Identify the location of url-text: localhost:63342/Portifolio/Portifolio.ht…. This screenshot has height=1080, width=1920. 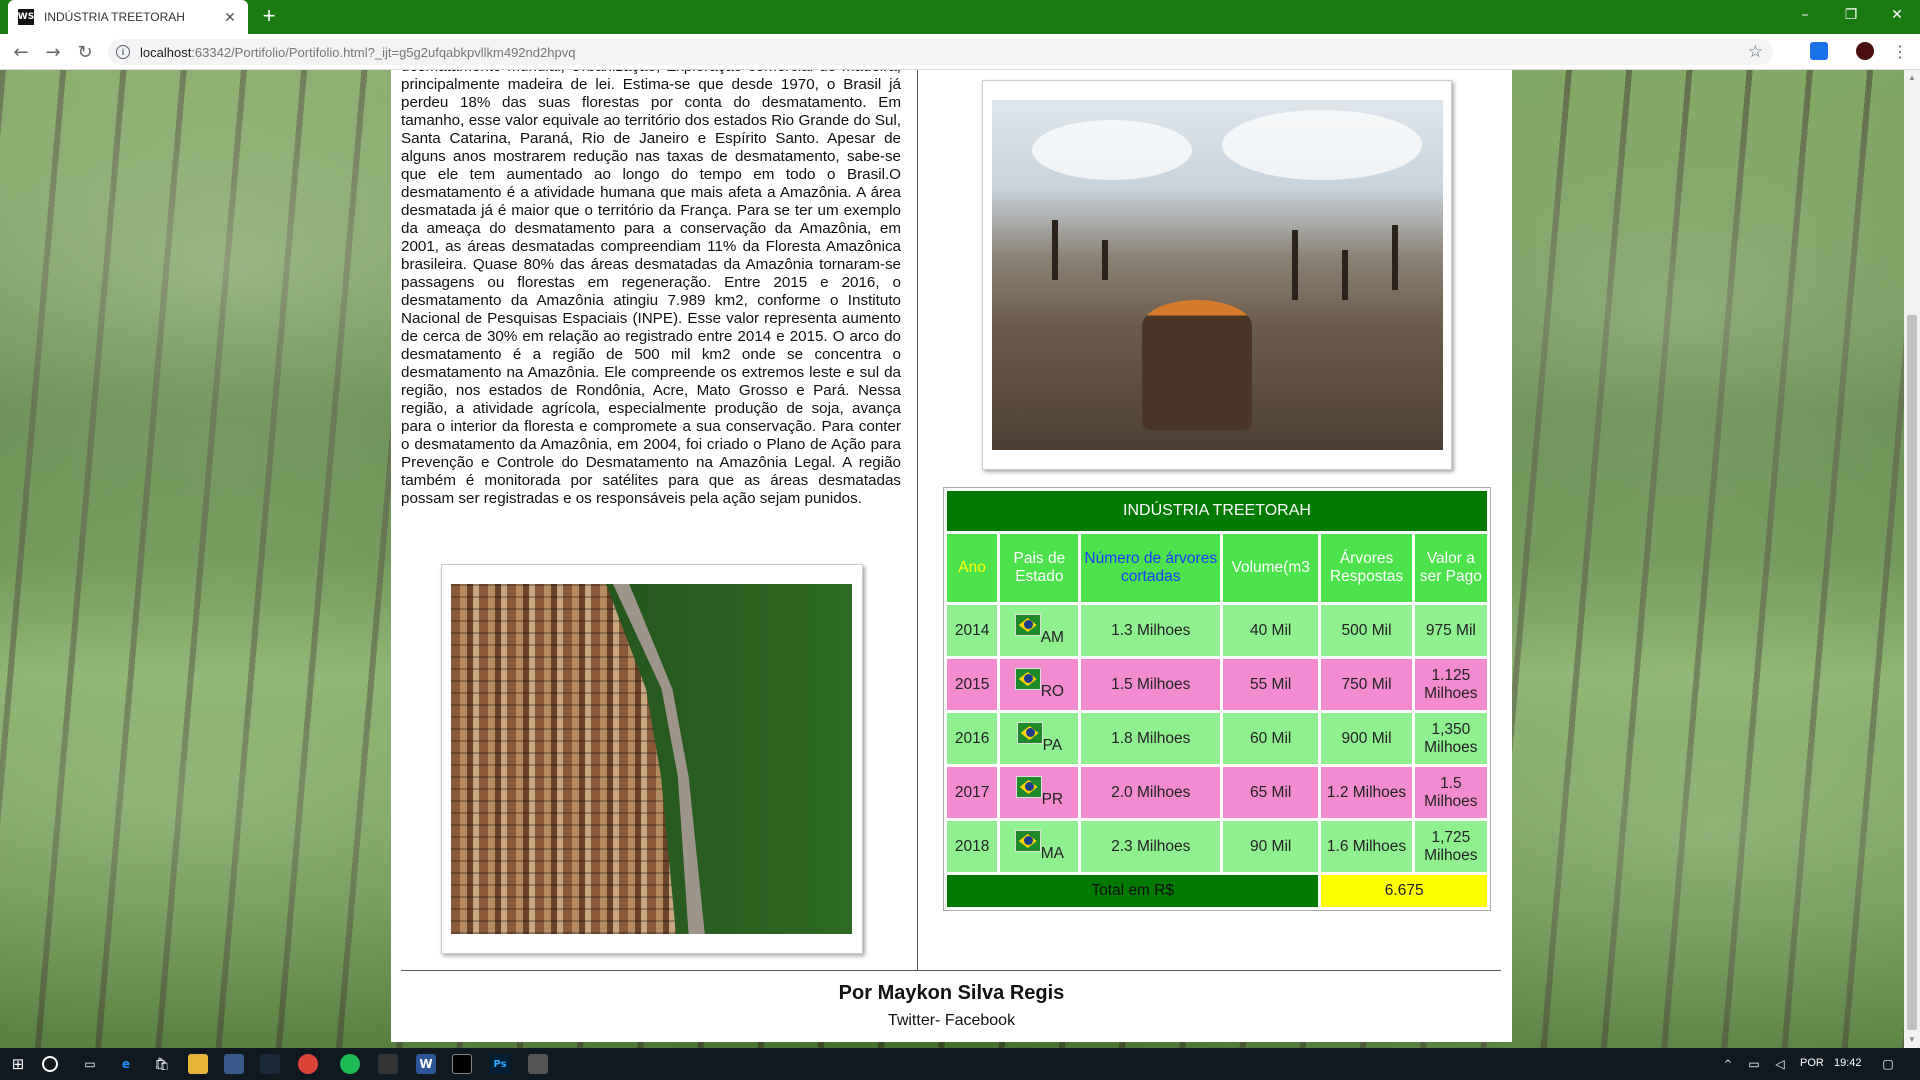
(357, 52).